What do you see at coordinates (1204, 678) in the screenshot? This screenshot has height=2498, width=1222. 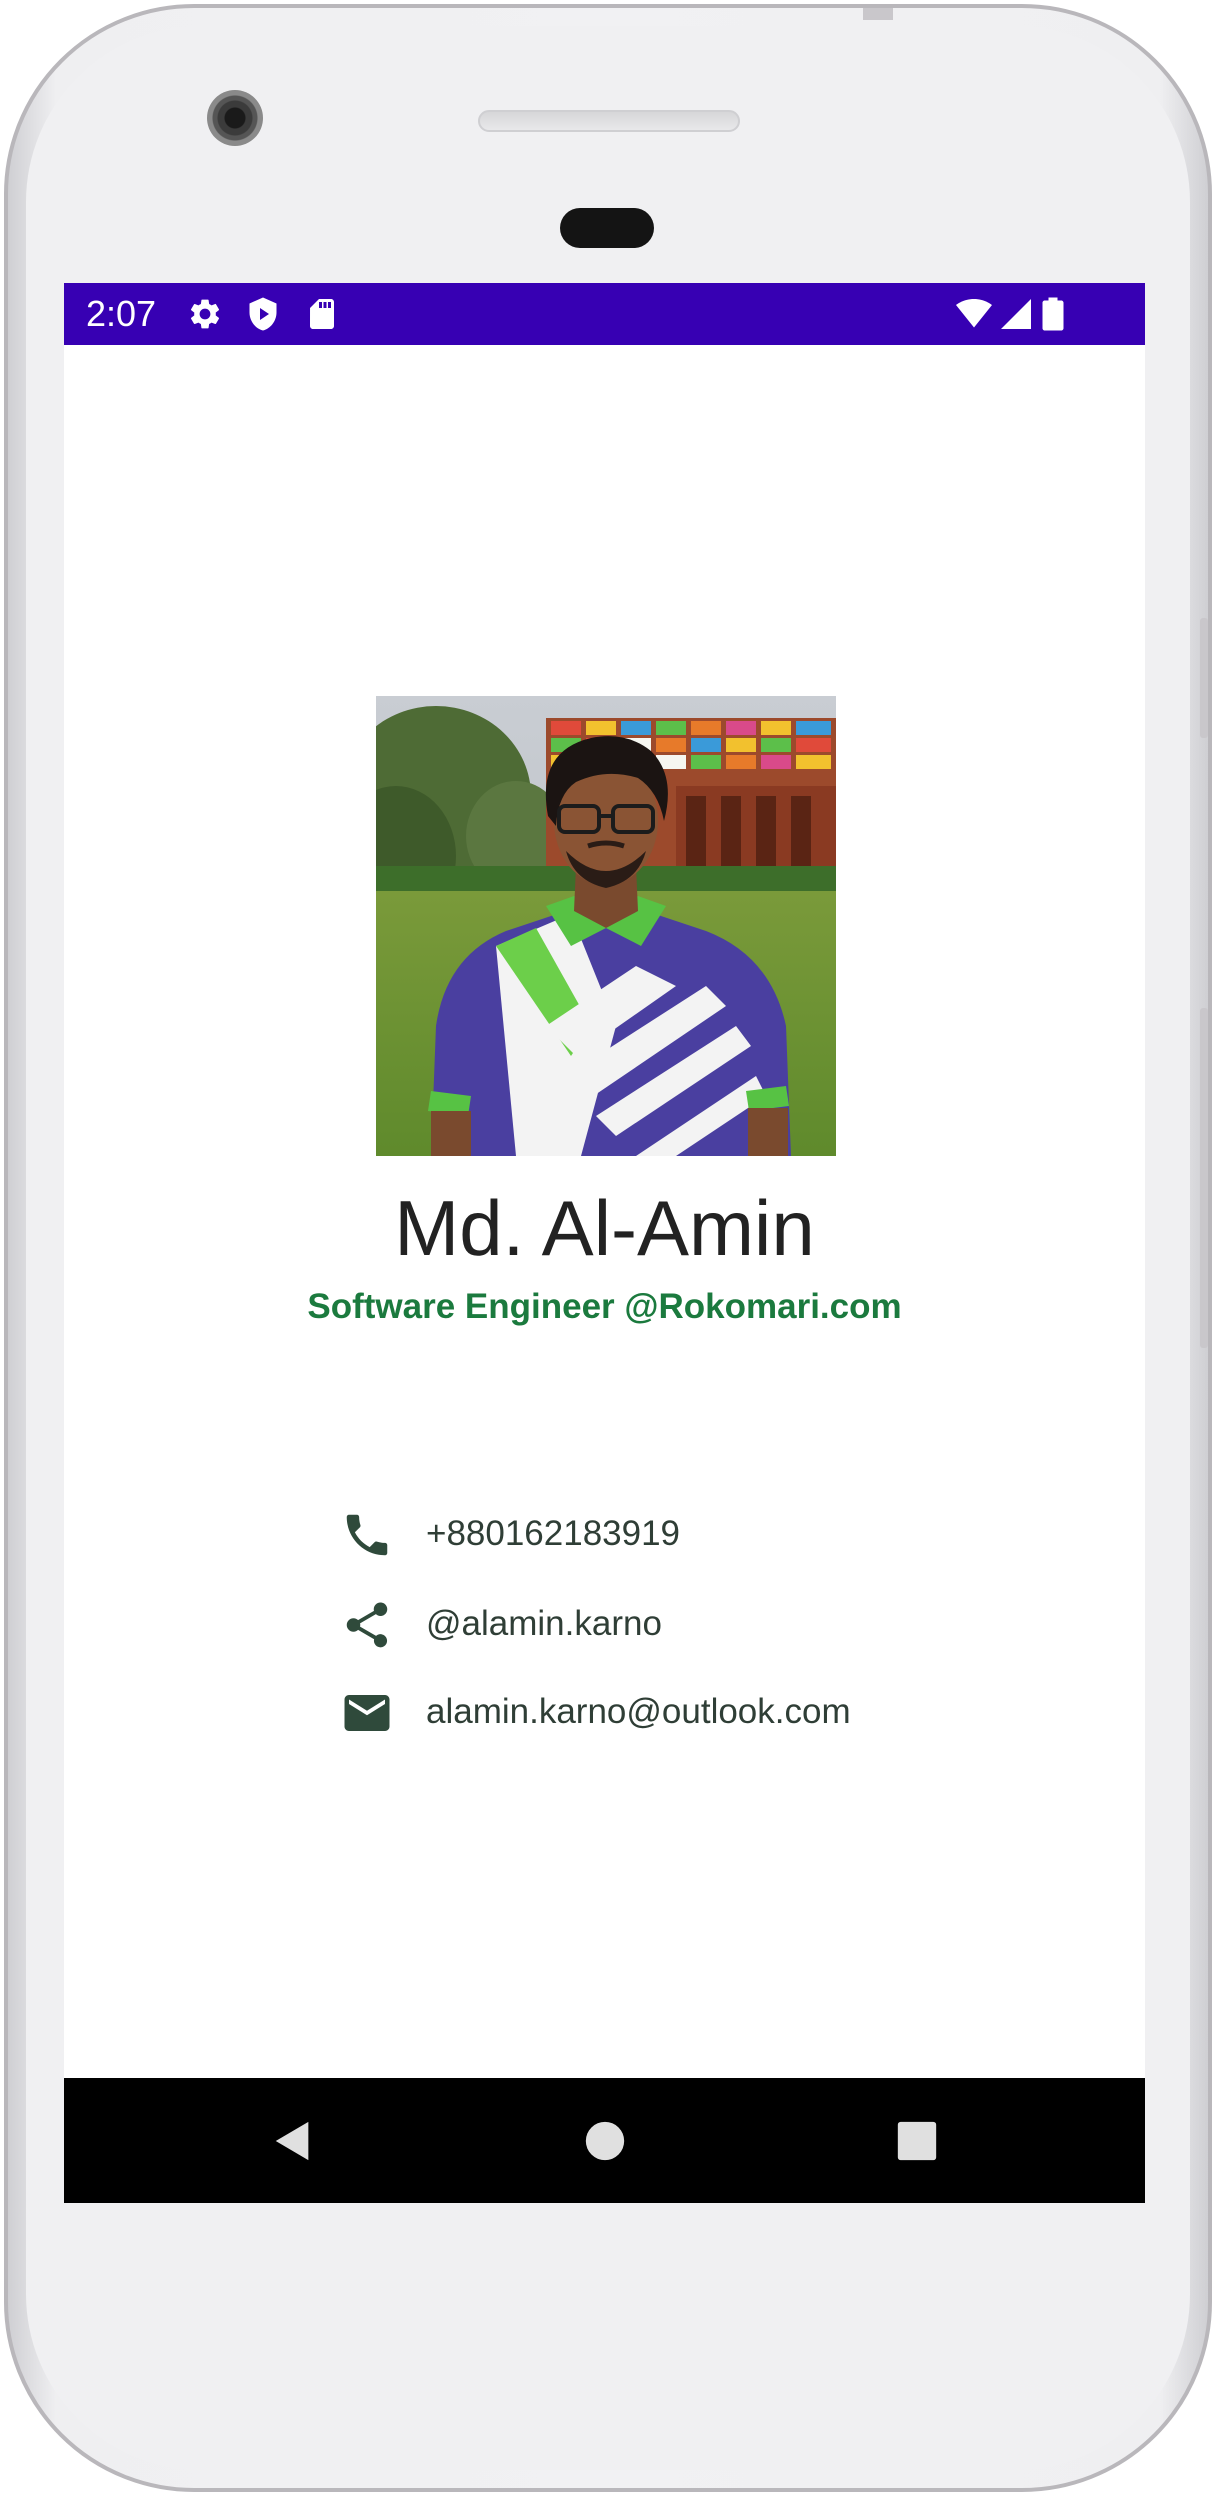 I see `power-button` at bounding box center [1204, 678].